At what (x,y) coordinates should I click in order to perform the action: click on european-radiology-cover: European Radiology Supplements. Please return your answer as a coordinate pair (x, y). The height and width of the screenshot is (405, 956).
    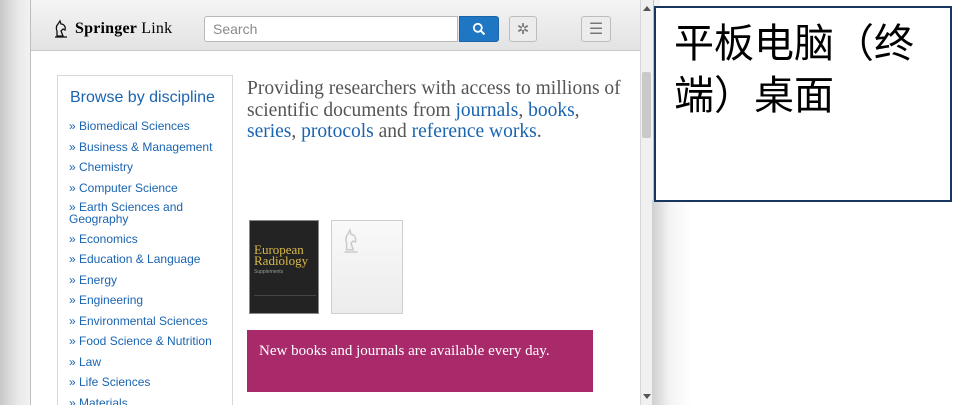
    Looking at the image, I should click on (284, 267).